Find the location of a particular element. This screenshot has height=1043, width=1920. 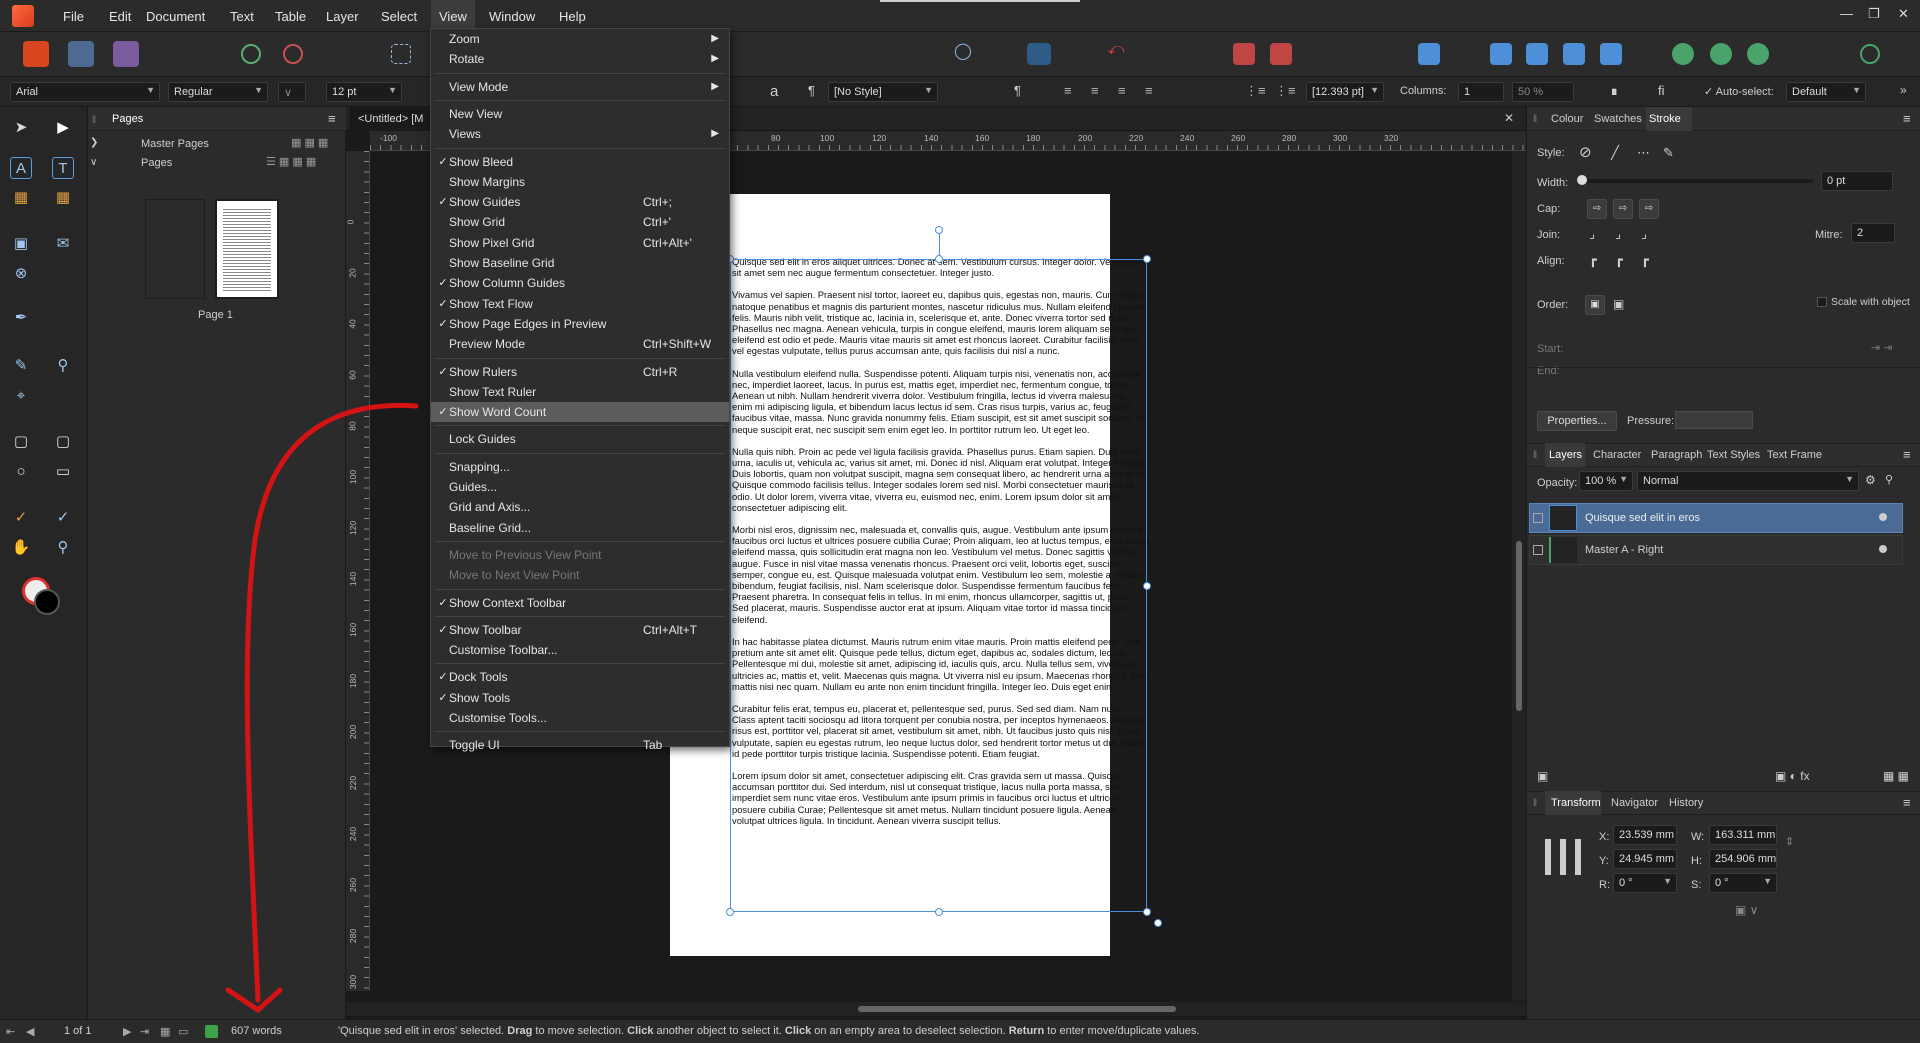

menu-item-show-baseline-grid: Show Baseline Grid is located at coordinates (580, 263).